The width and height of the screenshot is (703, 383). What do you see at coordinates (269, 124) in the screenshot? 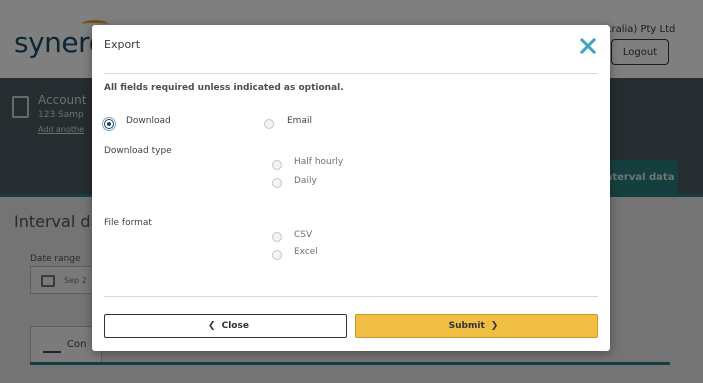
I see `radio-email` at bounding box center [269, 124].